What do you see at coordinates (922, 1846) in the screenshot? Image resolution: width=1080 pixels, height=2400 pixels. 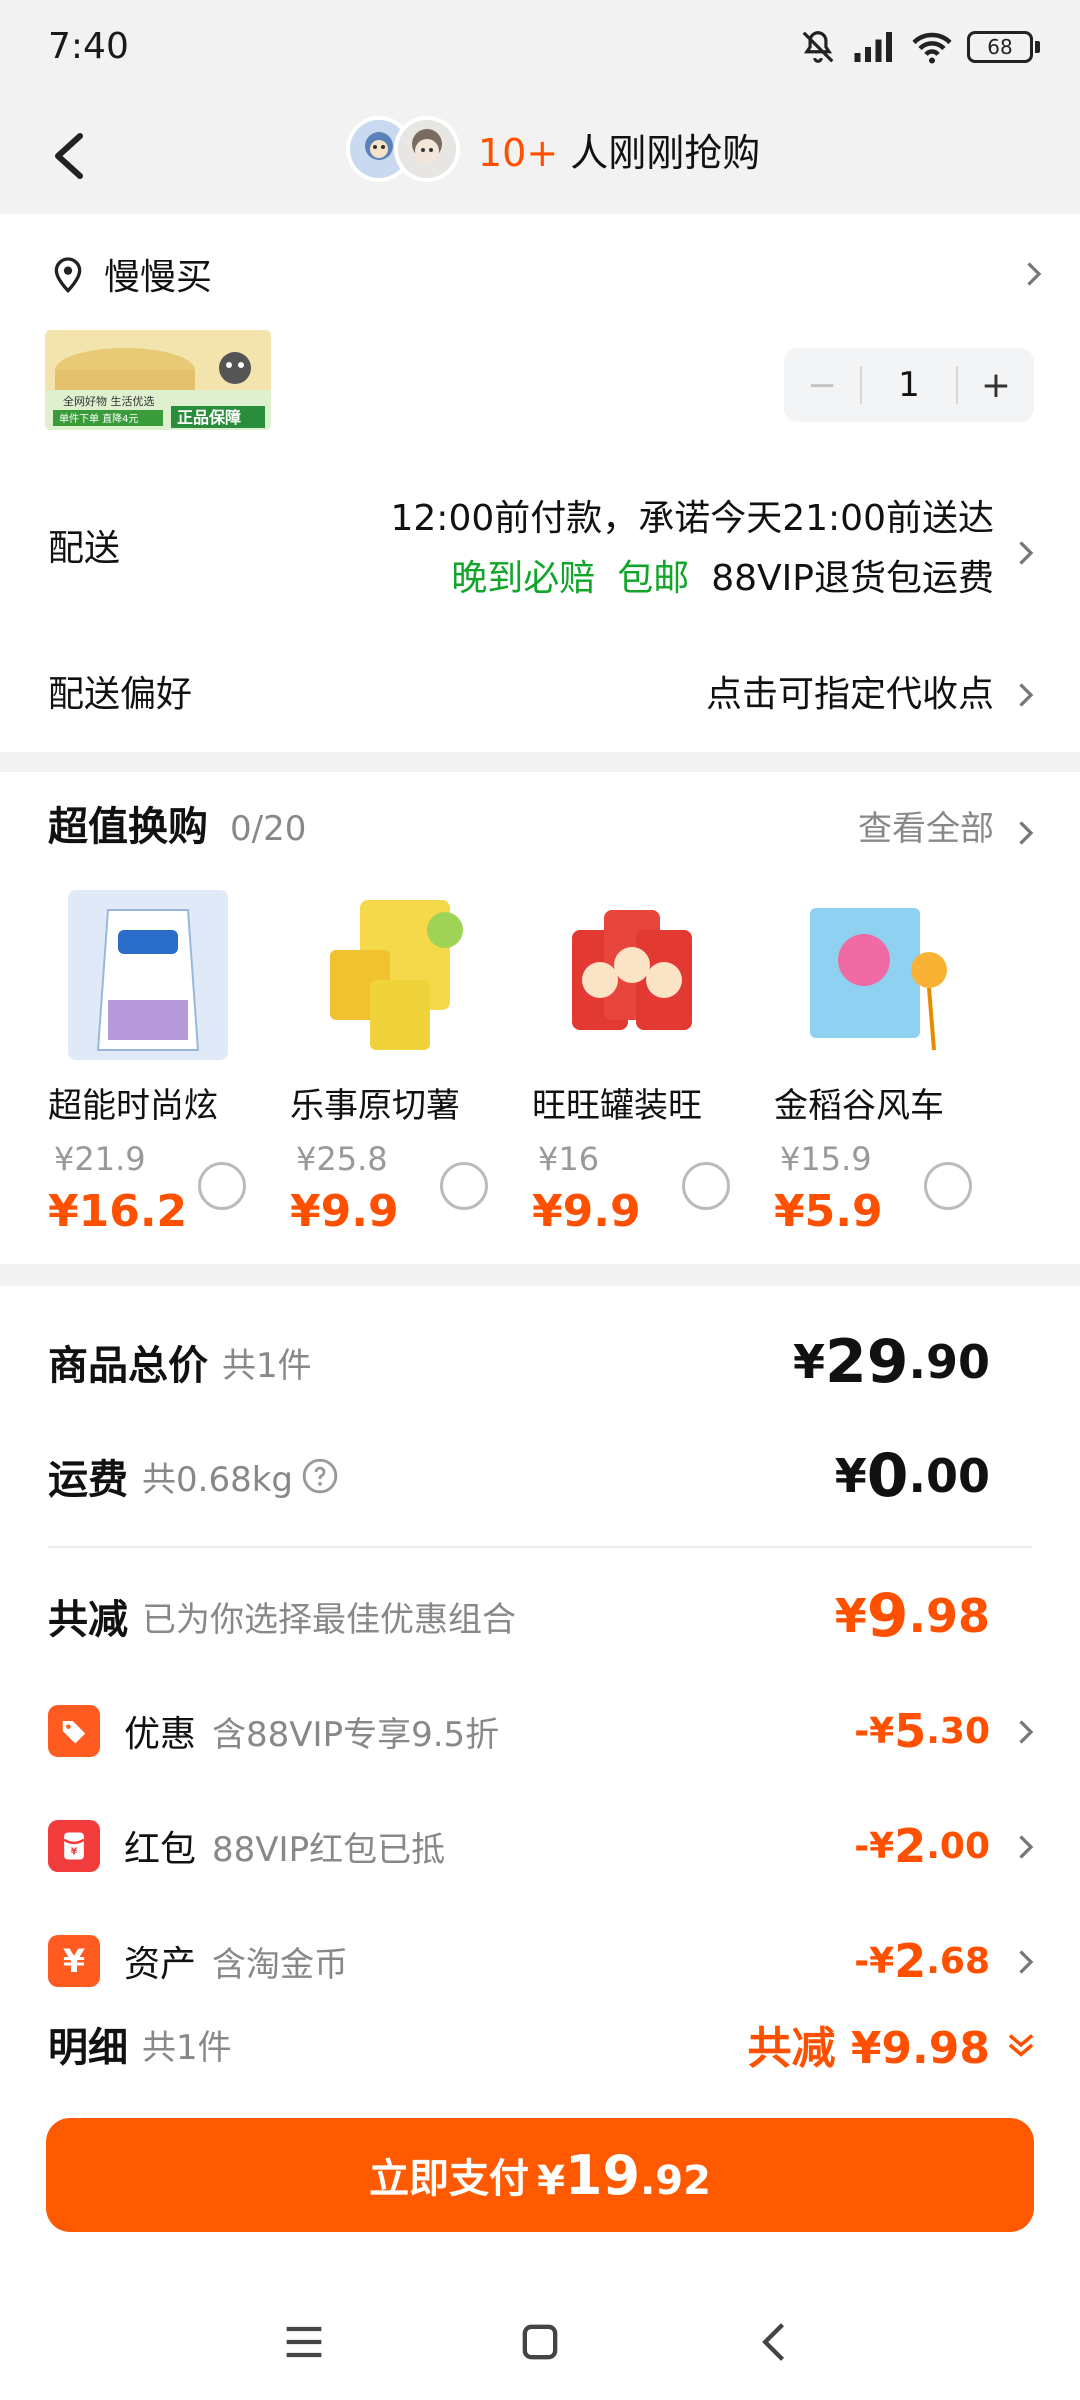 I see `discount-amount: -¥ 2.00` at bounding box center [922, 1846].